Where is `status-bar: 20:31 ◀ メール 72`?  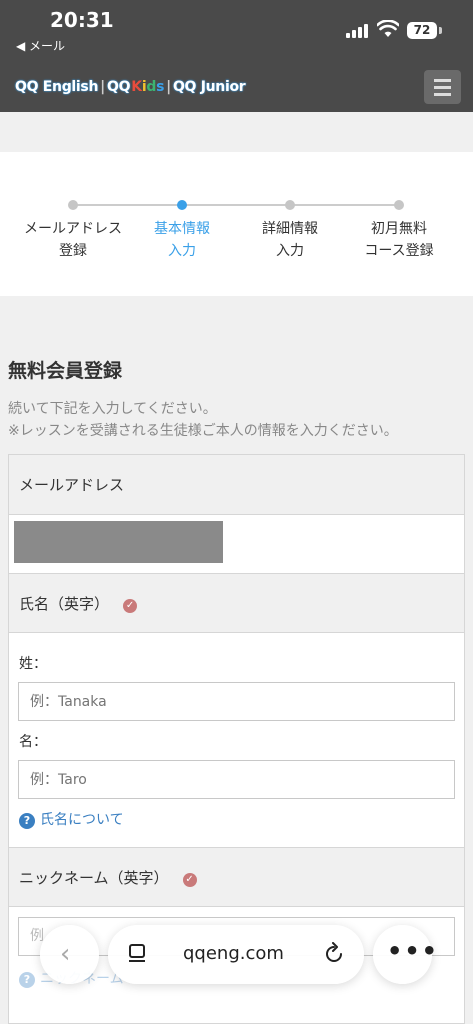 status-bar: 20:31 ◀ メール 72 is located at coordinates (236, 31).